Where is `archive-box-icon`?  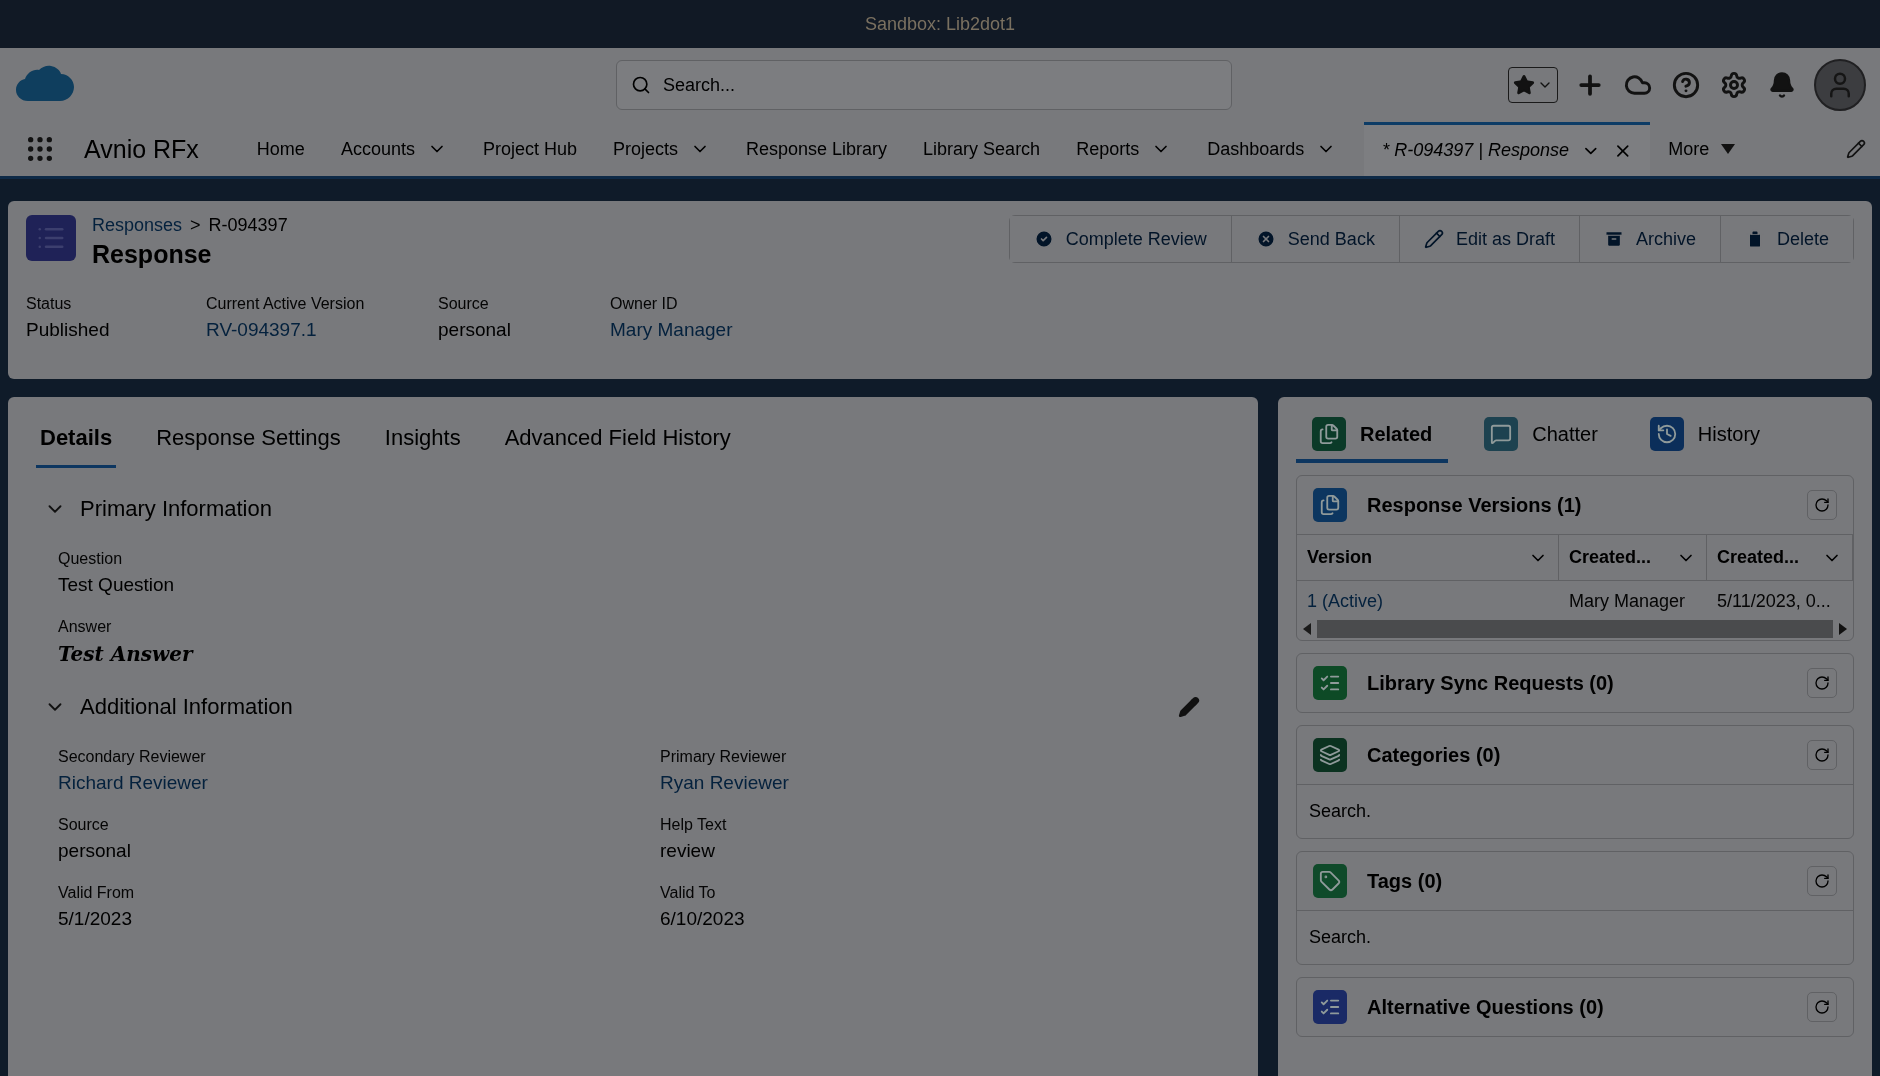
archive-box-icon is located at coordinates (1613, 239).